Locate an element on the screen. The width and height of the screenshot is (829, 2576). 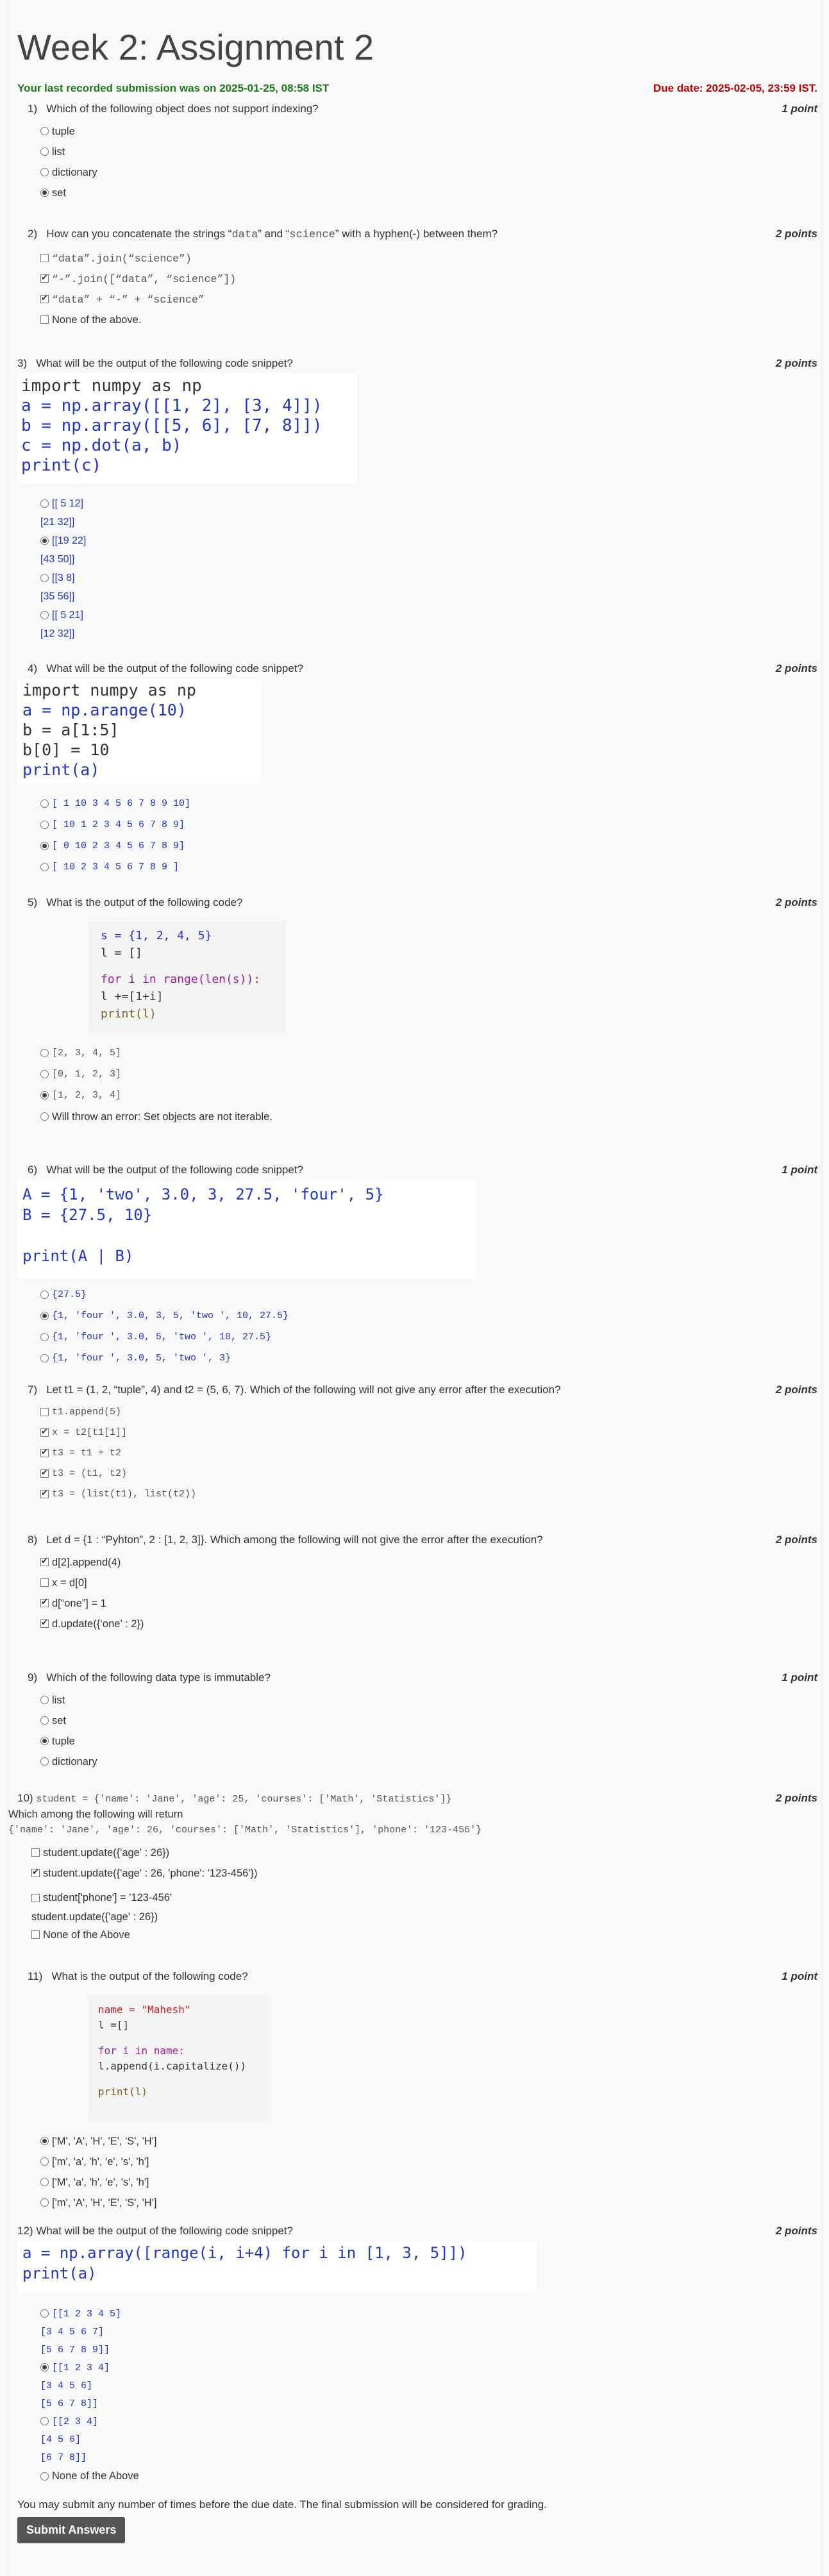
option-3: [1, 2, 3, 4] is located at coordinates (428, 1100).